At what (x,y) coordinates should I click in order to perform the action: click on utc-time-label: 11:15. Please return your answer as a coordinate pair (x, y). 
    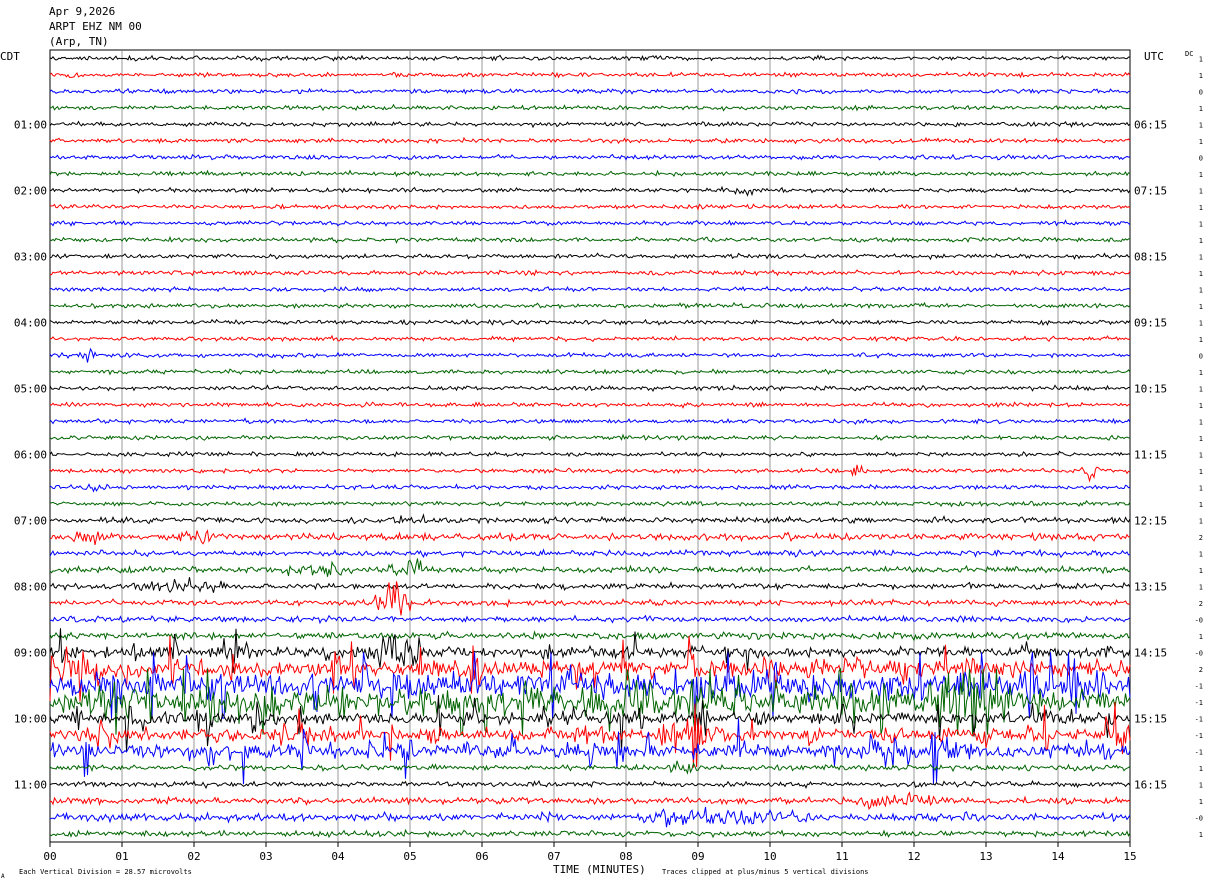
    Looking at the image, I should click on (1150, 454).